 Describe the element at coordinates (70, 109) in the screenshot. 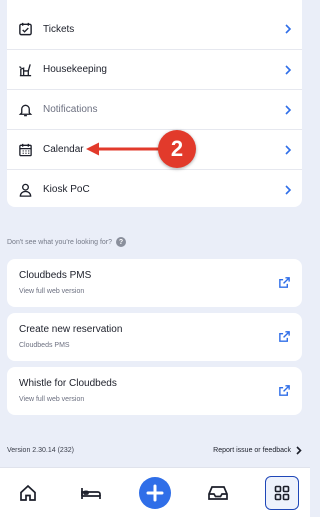

I see `menu-item-label: Notifications` at that location.